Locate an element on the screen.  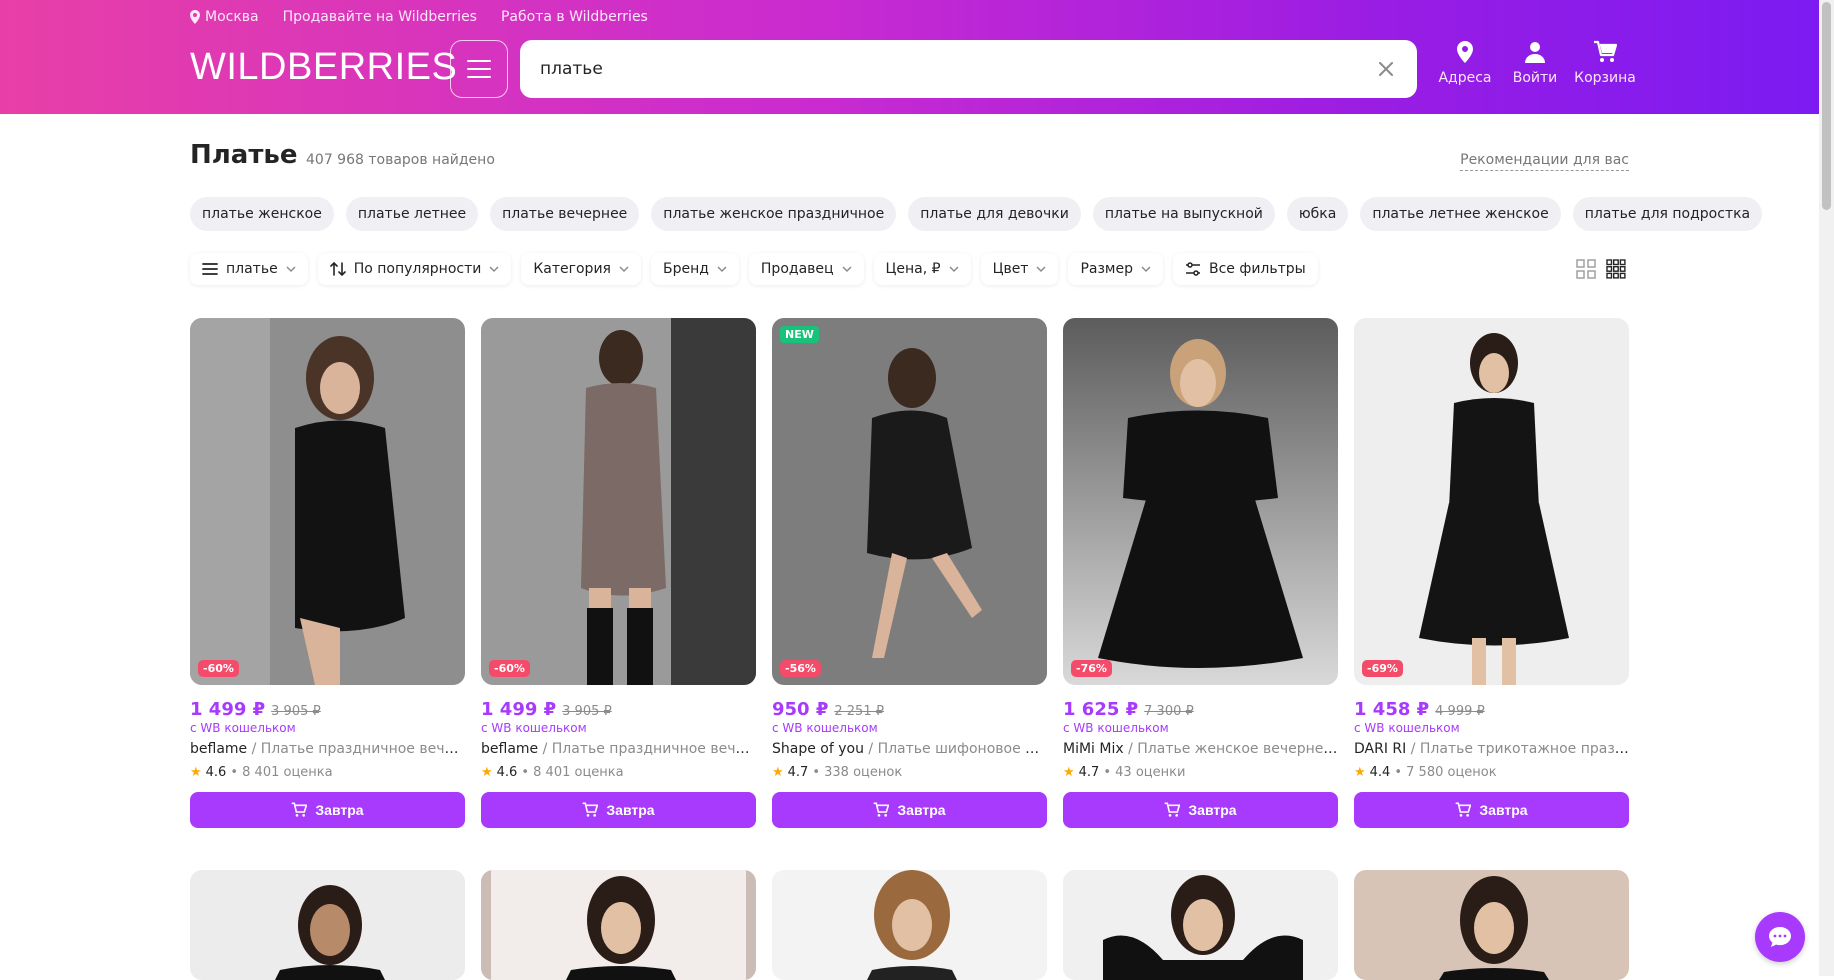
chip-item: платье для подростка is located at coordinates (1667, 214).